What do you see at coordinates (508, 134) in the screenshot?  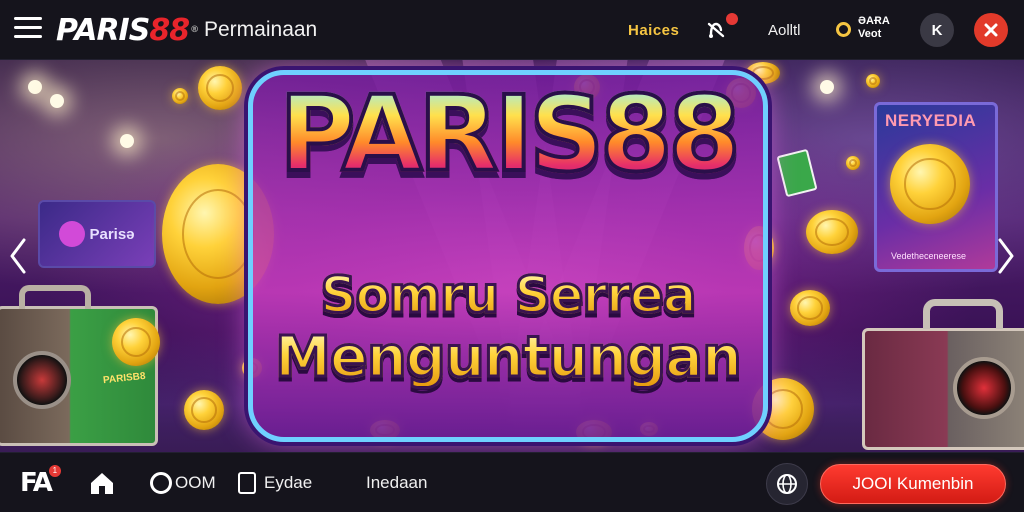 I see `banner-title: PARIS88` at bounding box center [508, 134].